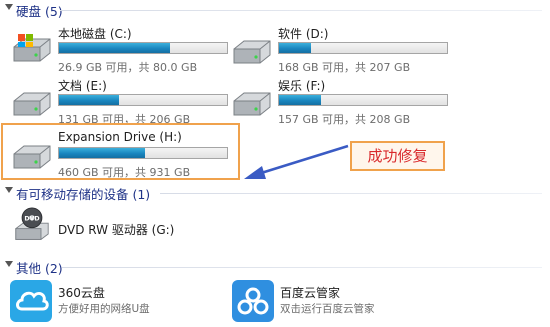 The height and width of the screenshot is (327, 550). What do you see at coordinates (253, 301) in the screenshot?
I see `baidu-cloud-icon` at bounding box center [253, 301].